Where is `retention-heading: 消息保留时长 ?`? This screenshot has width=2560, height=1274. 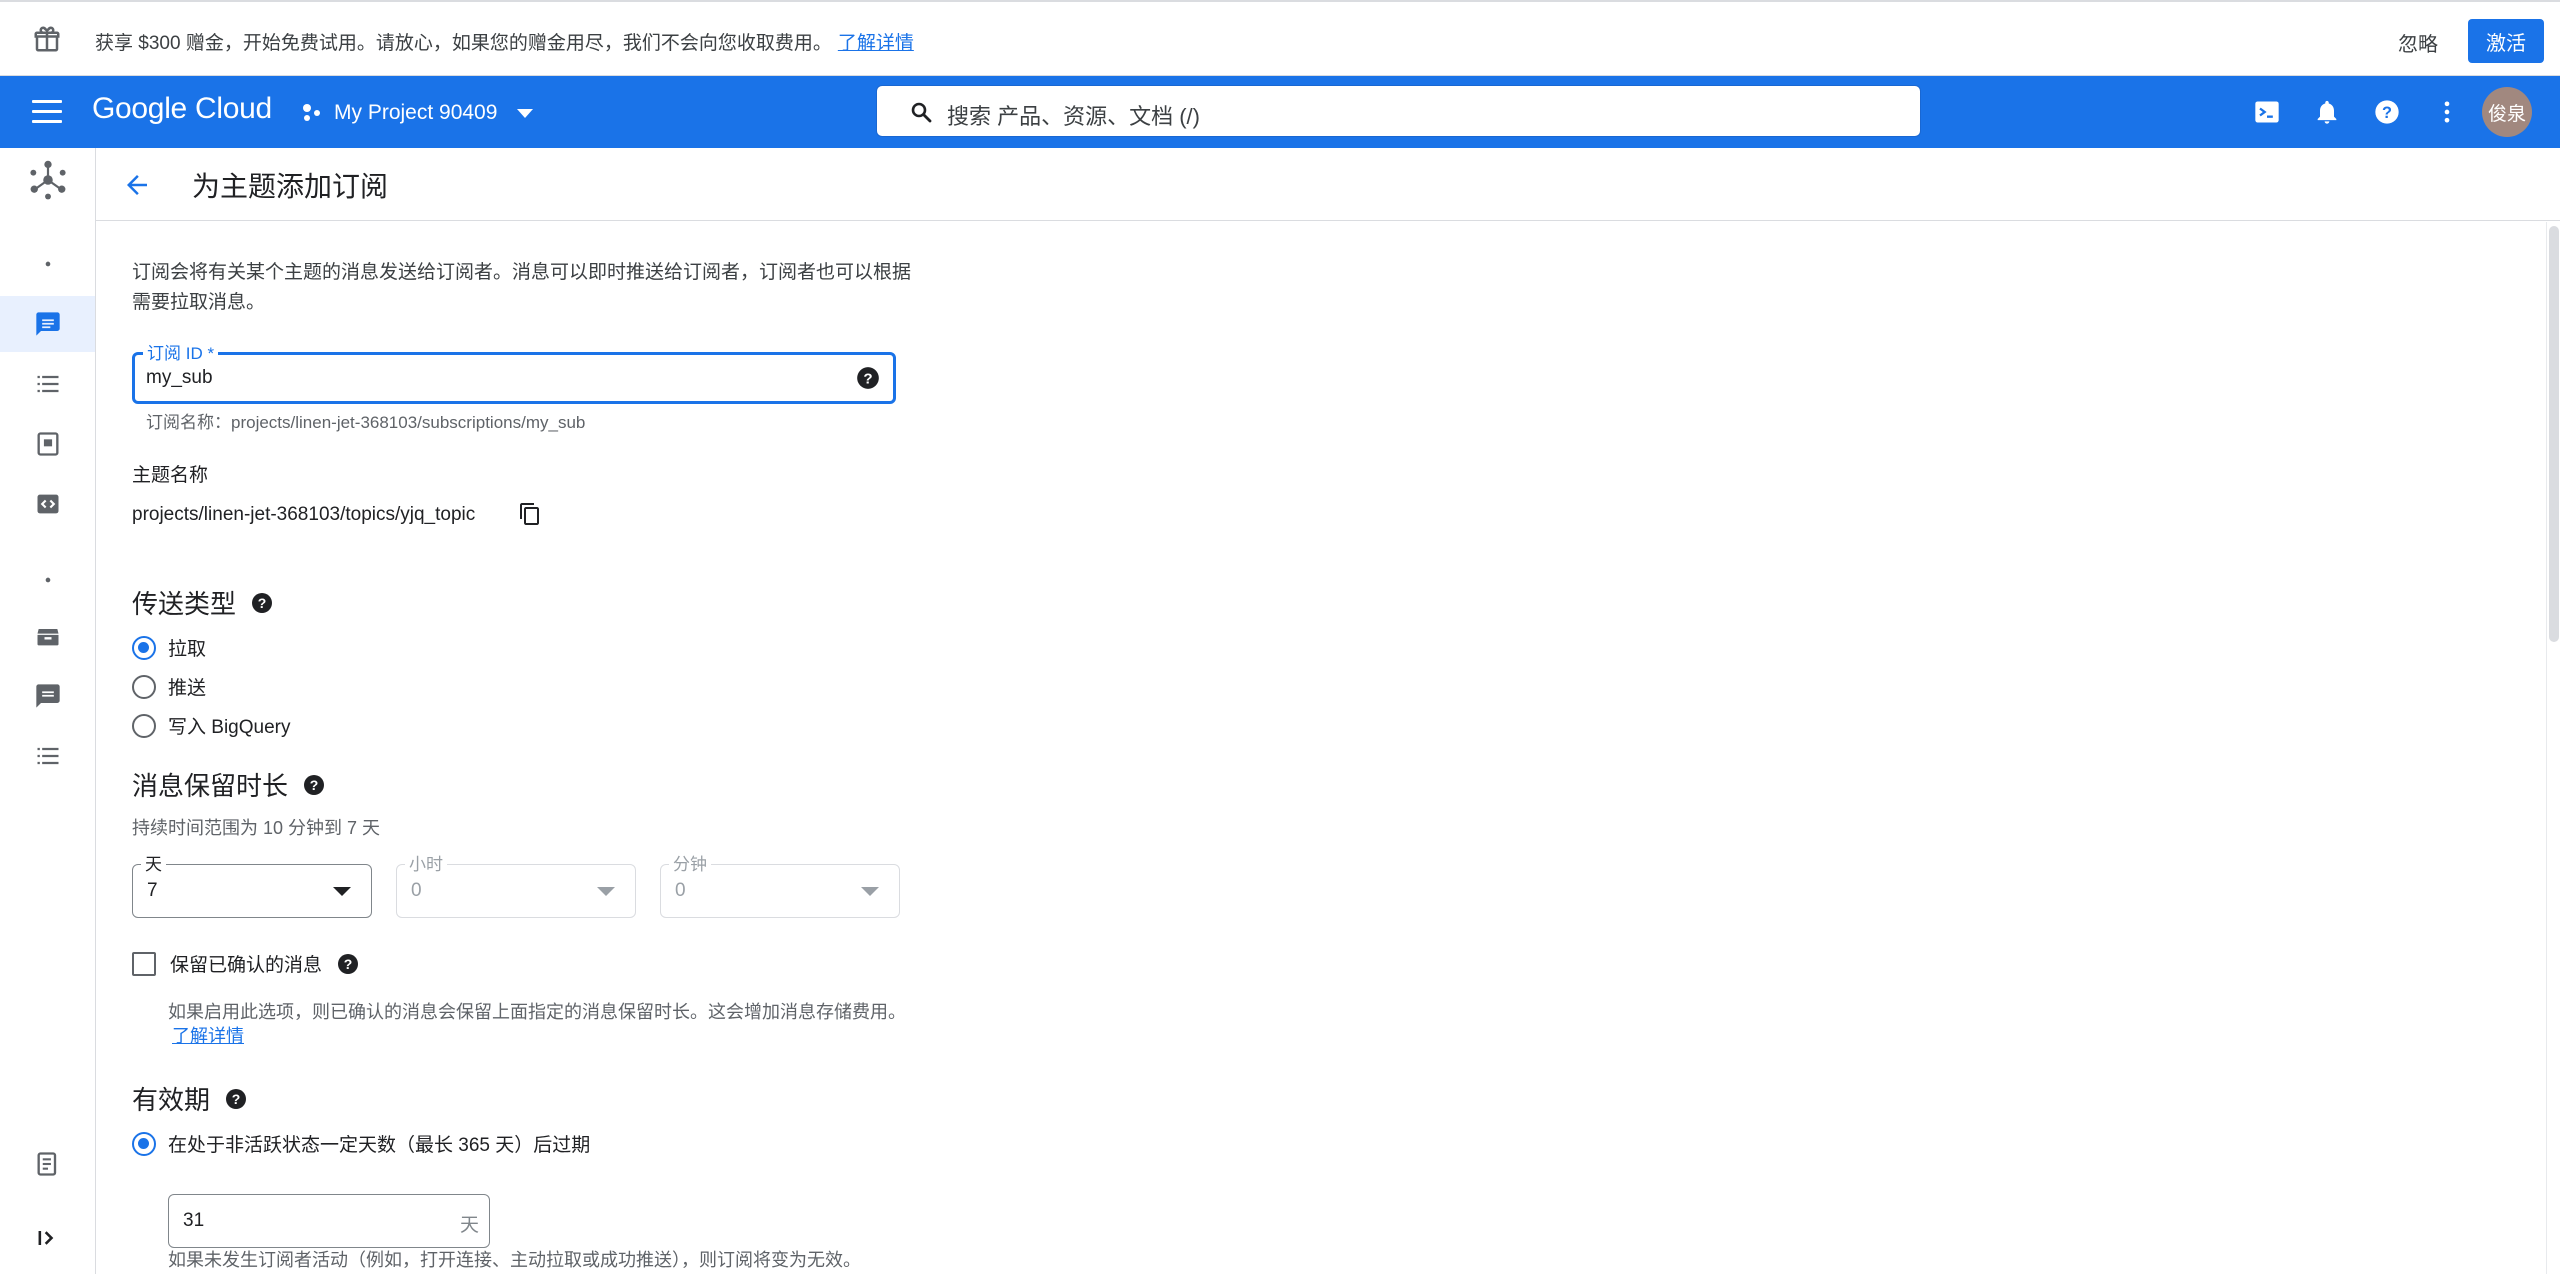 retention-heading: 消息保留时长 ? is located at coordinates (229, 784).